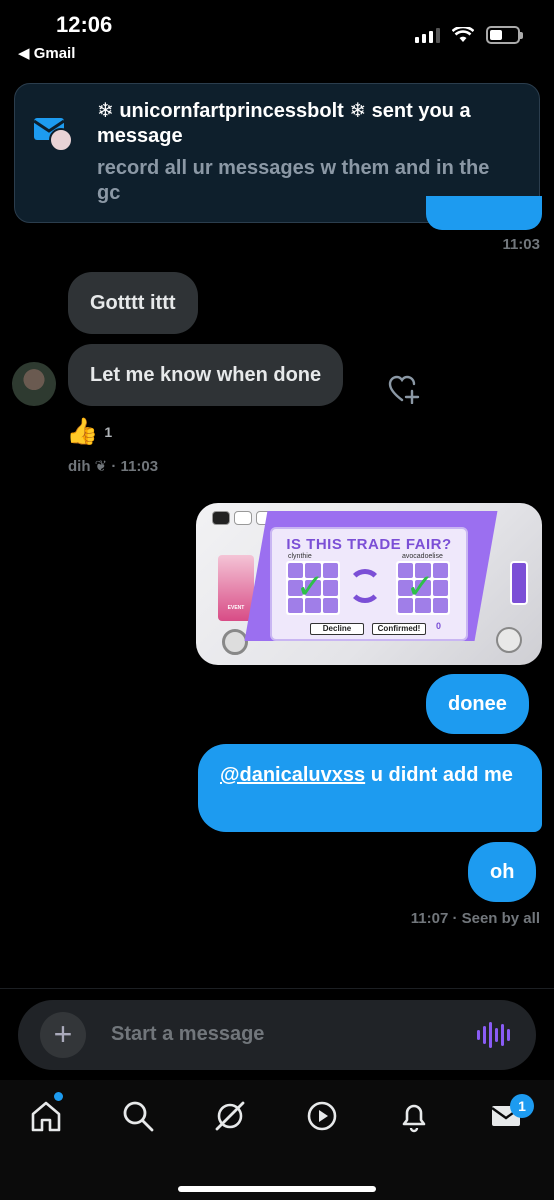 The image size is (554, 1200). Describe the element at coordinates (337, 629) in the screenshot. I see `decline-button: Decline` at that location.